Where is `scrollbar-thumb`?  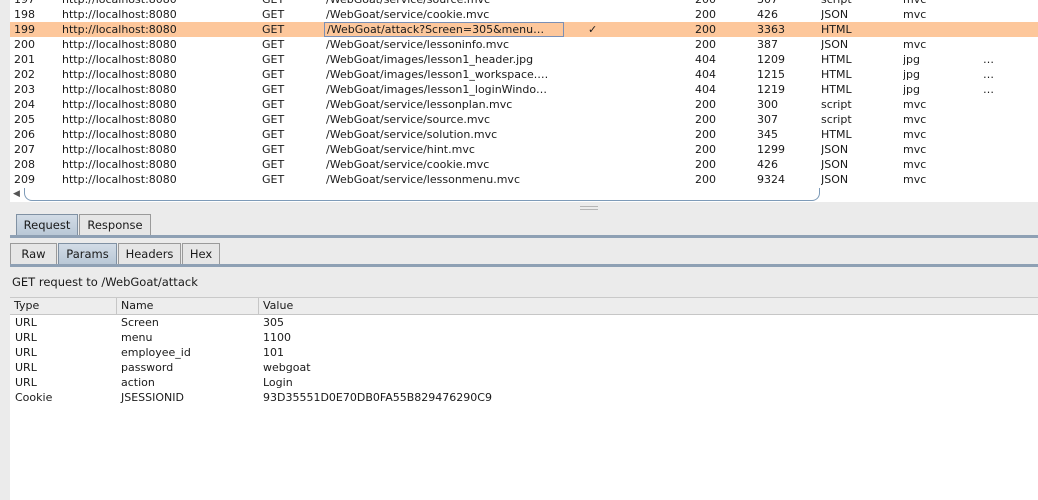 scrollbar-thumb is located at coordinates (422, 194).